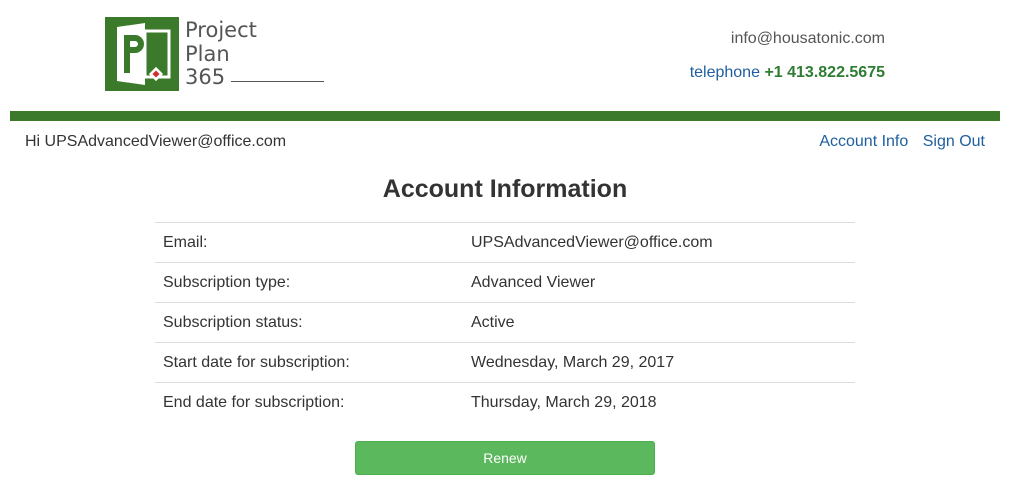 Image resolution: width=1023 pixels, height=484 pixels. I want to click on logo-underline, so click(277, 81).